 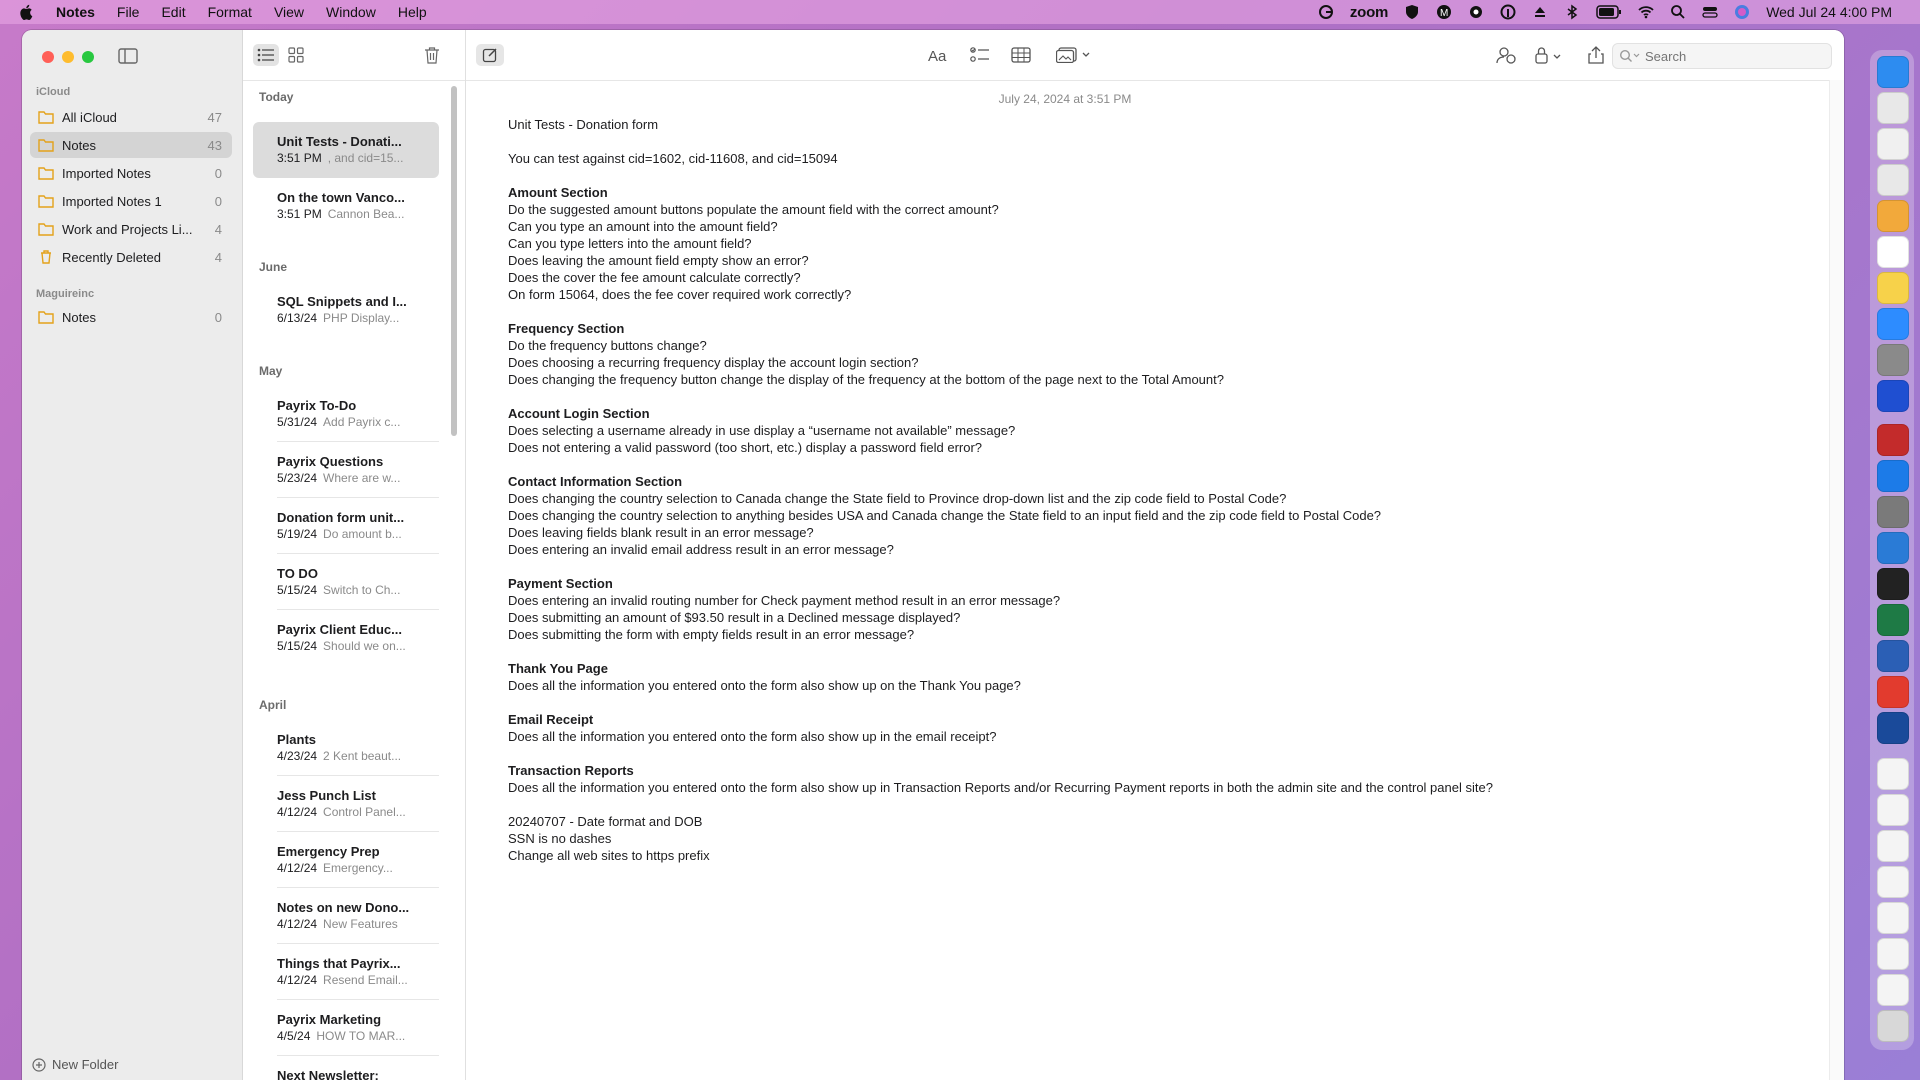 I want to click on folder-notes: Notes 43, so click(x=131, y=145).